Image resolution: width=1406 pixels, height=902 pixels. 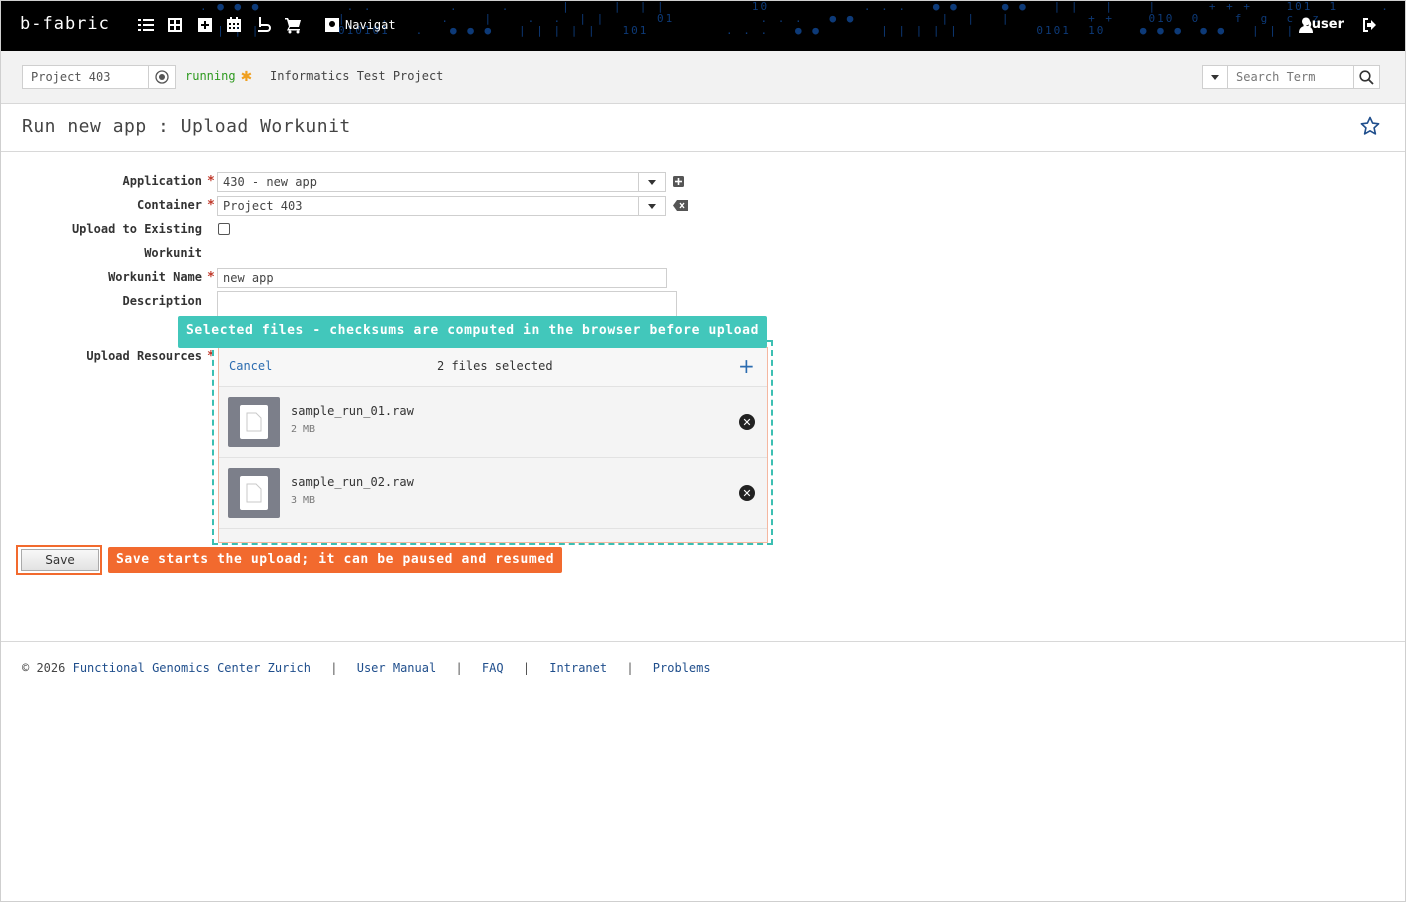 I want to click on logout-icon, so click(x=1370, y=26).